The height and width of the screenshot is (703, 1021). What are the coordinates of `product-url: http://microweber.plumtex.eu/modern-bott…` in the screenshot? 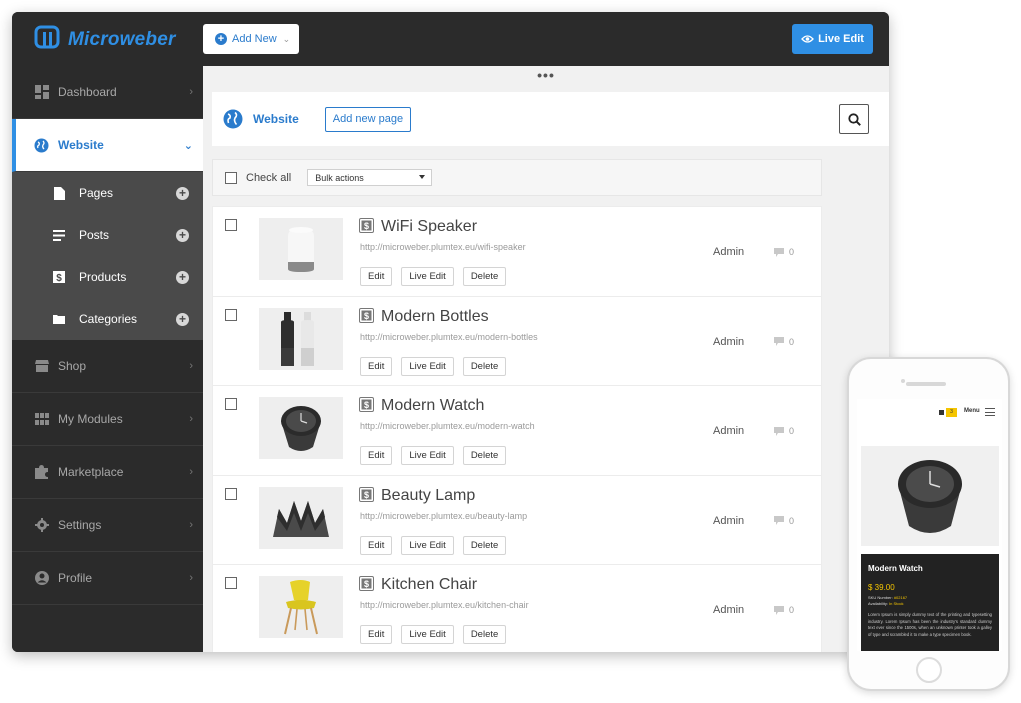 It's located at (449, 337).